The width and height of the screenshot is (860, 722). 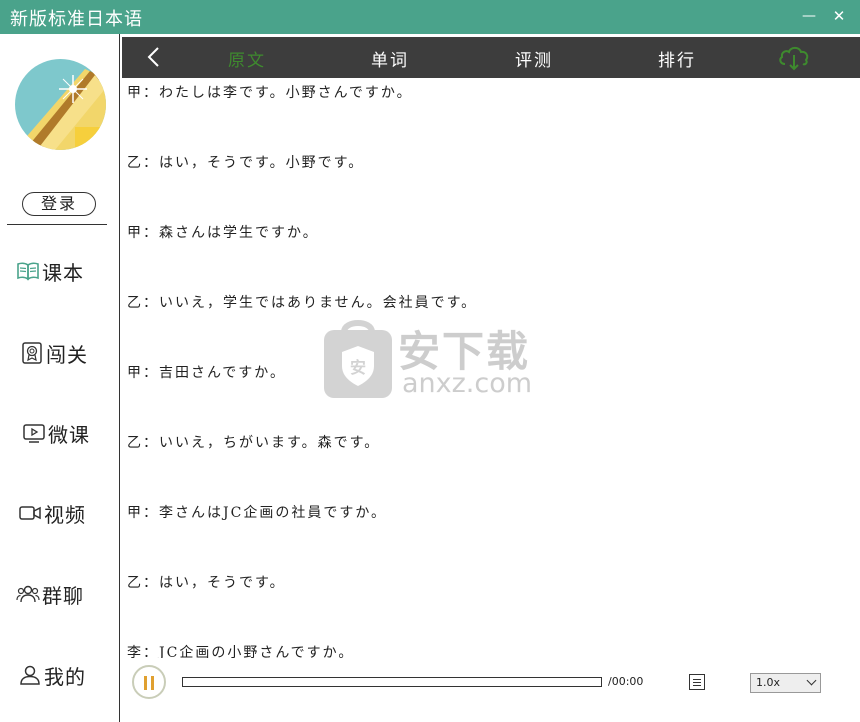 What do you see at coordinates (223, 233) in the screenshot?
I see `dialogue-line: 甲：森さんは学生ですか。` at bounding box center [223, 233].